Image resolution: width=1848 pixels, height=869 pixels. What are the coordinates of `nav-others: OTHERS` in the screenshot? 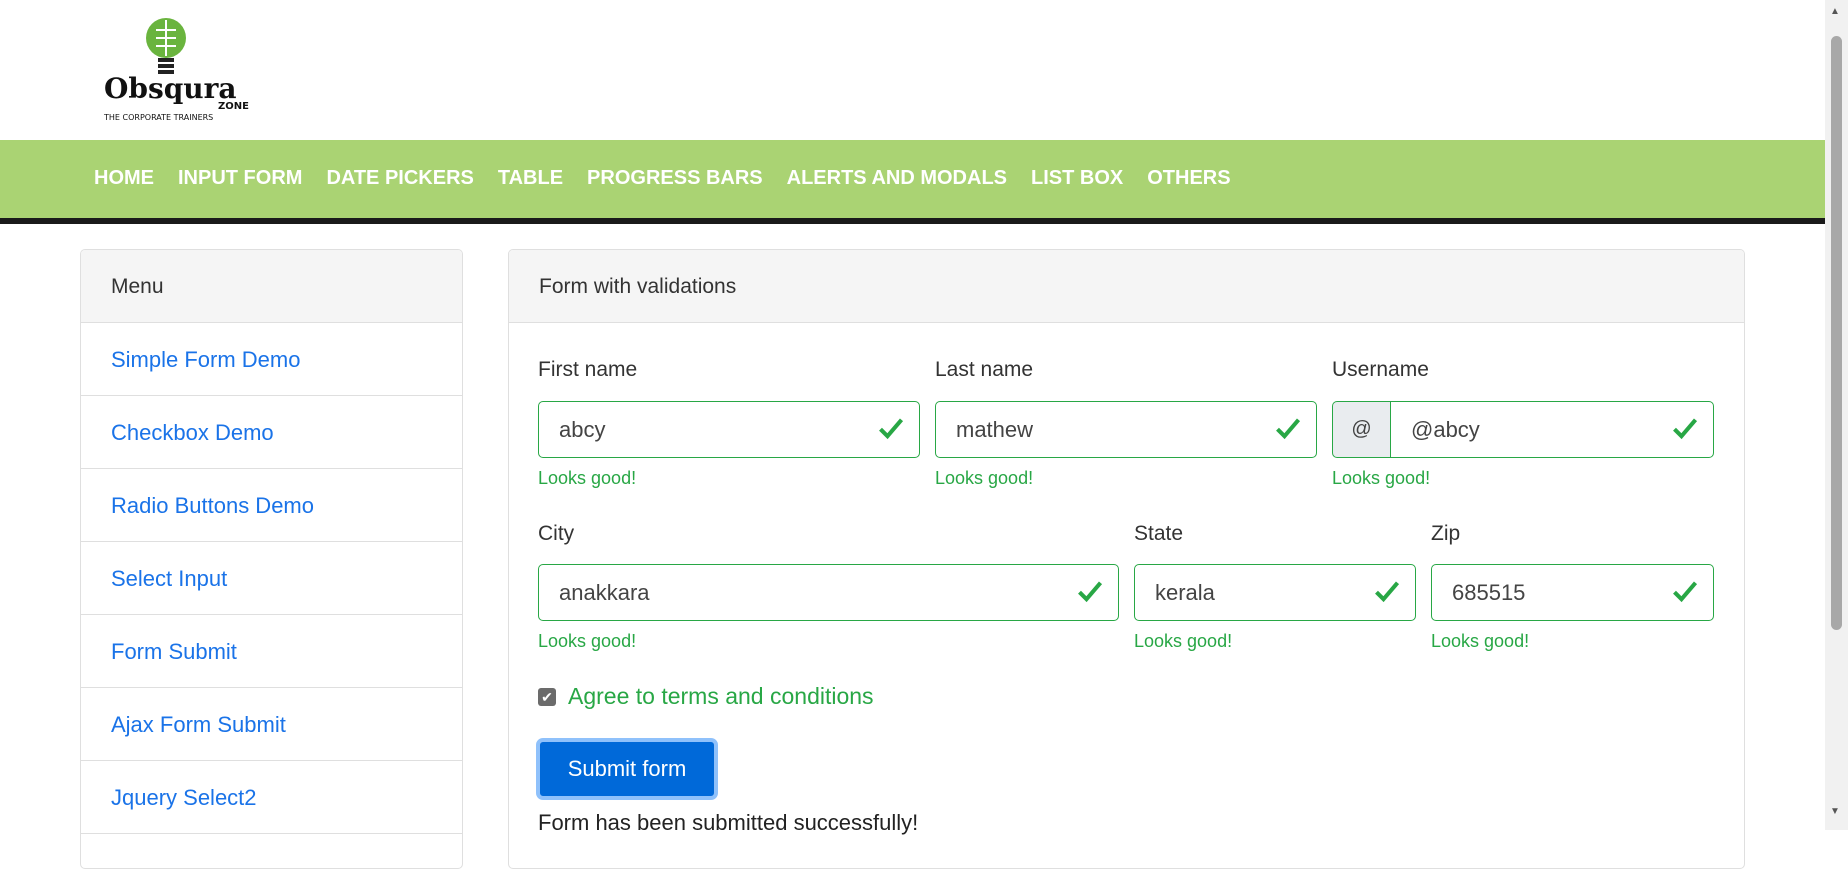 It's located at (1188, 178).